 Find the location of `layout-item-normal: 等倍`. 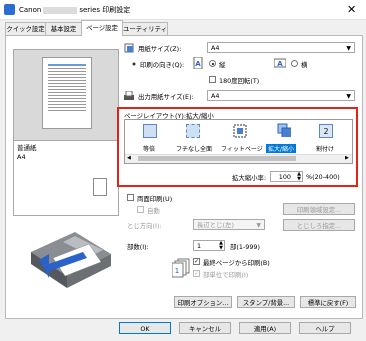

layout-item-normal: 等倍 is located at coordinates (149, 148).